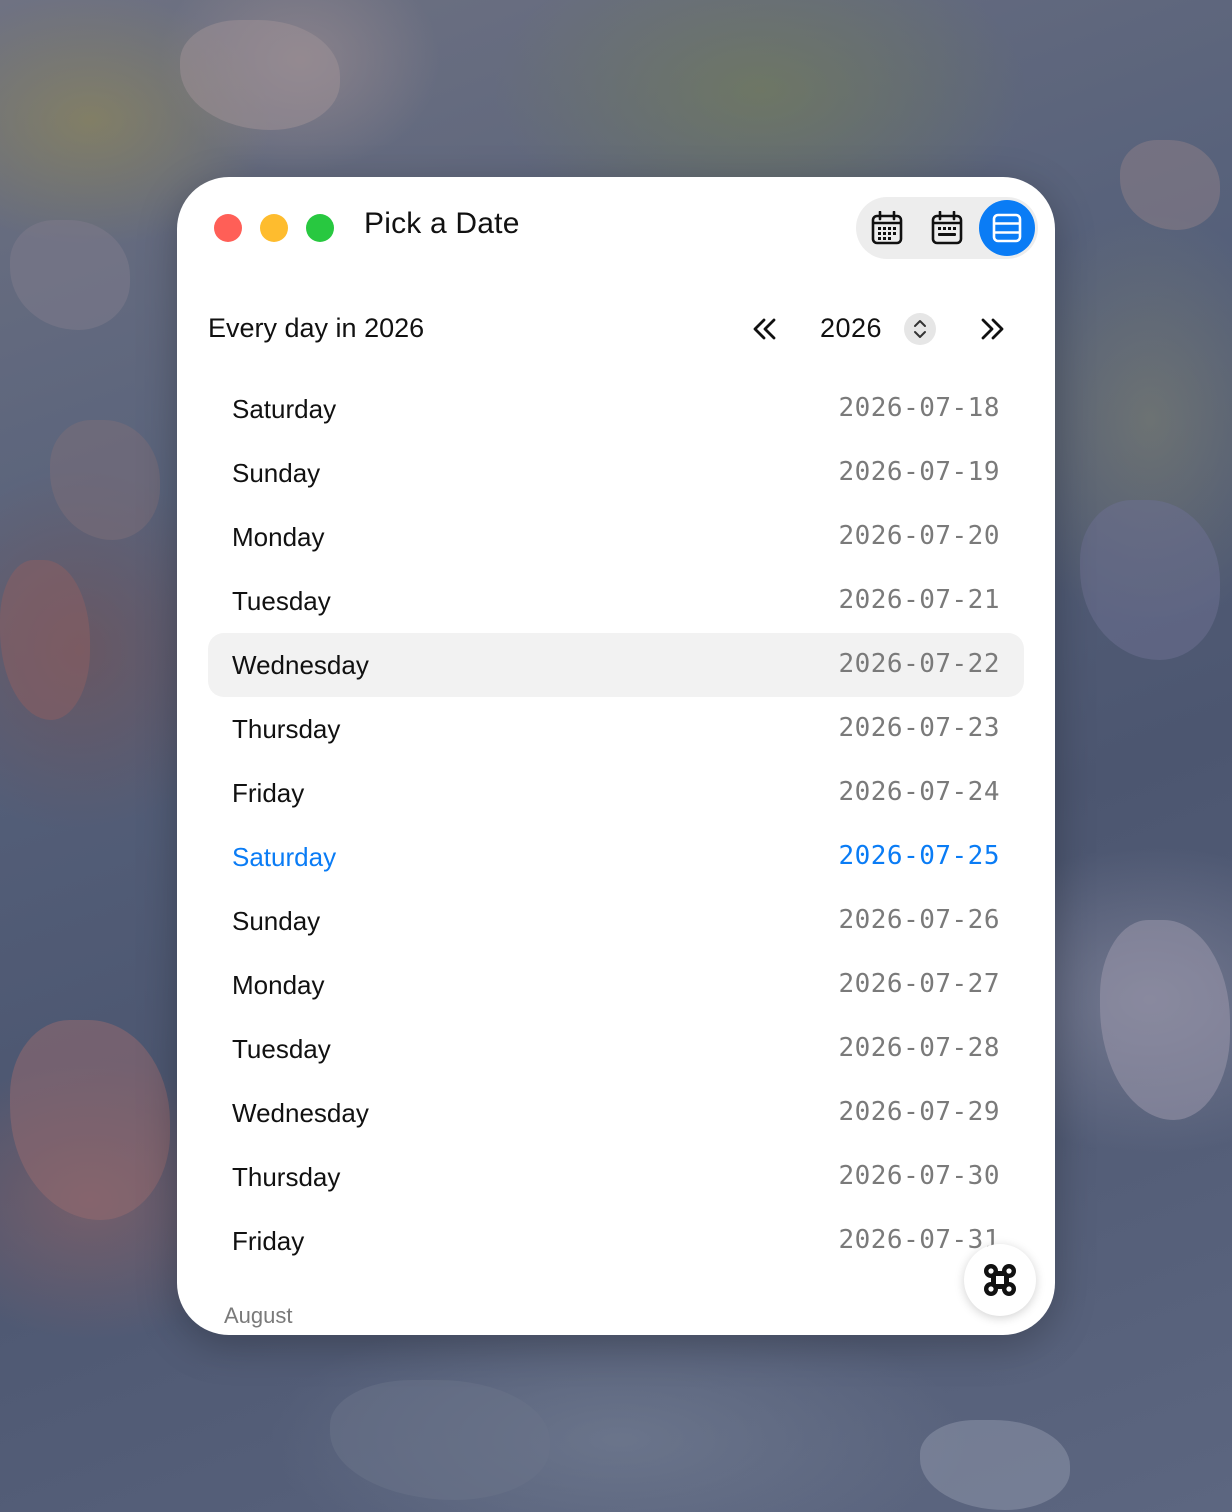  I want to click on day-date: 2026-07-19, so click(919, 472).